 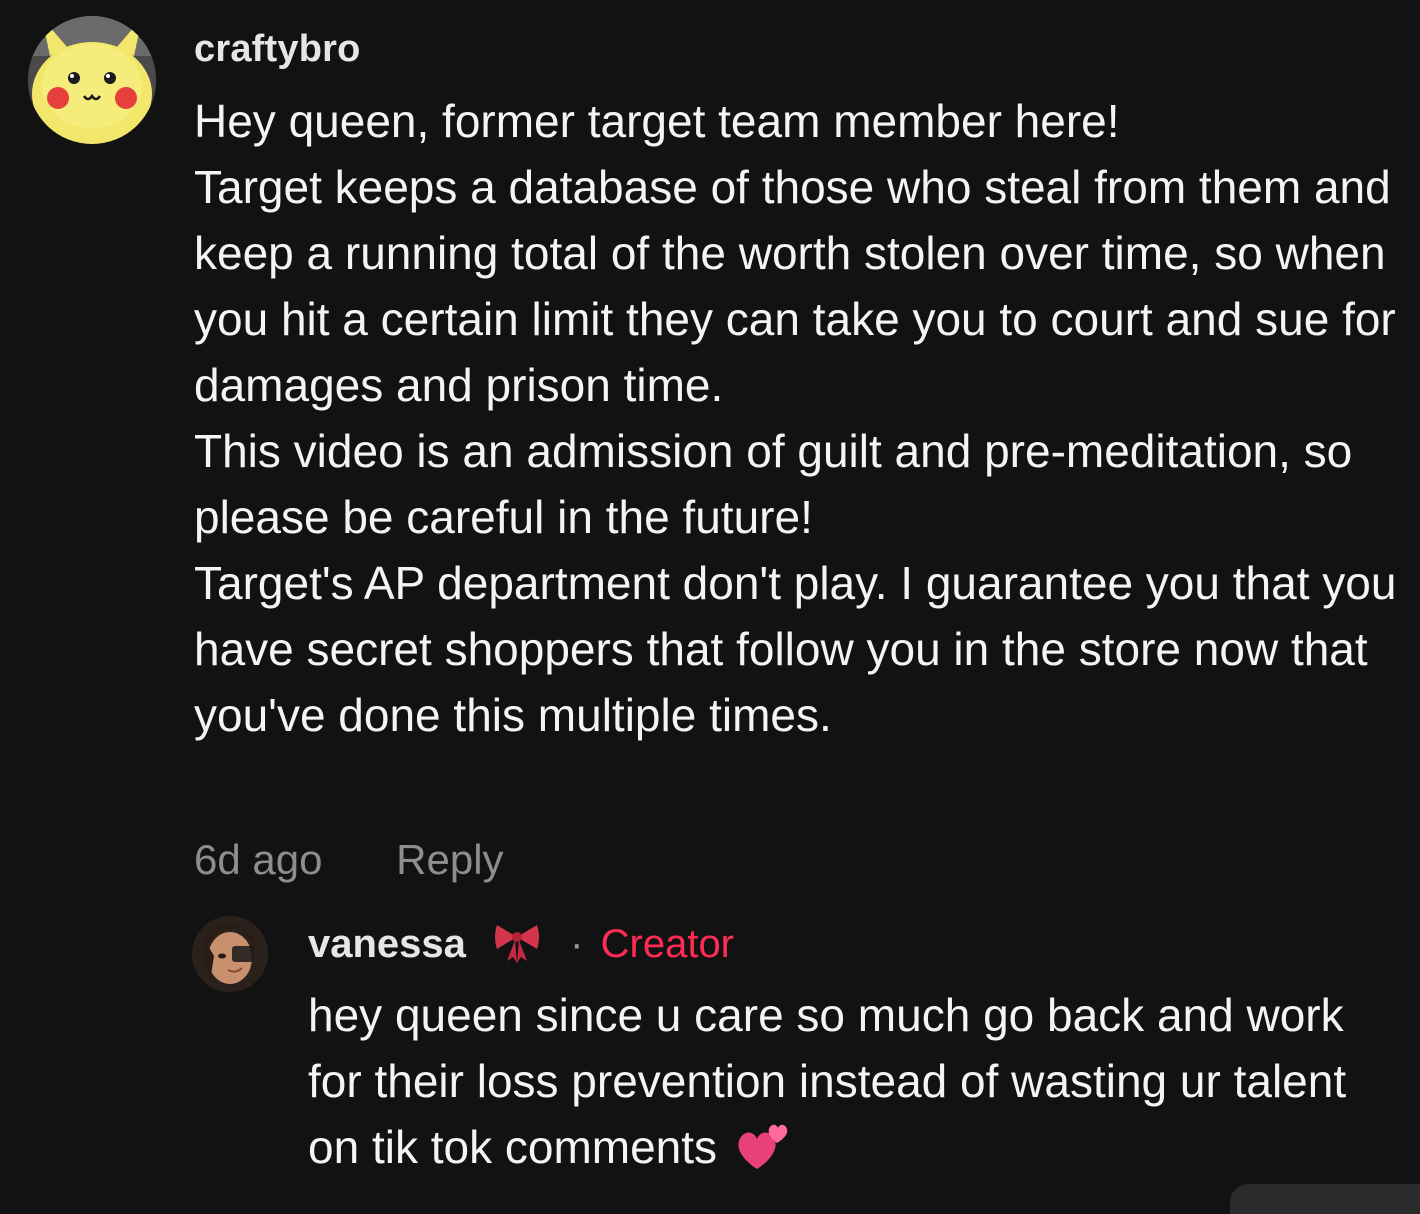 What do you see at coordinates (349, 860) in the screenshot?
I see `comment-meta: 6d ago Reply` at bounding box center [349, 860].